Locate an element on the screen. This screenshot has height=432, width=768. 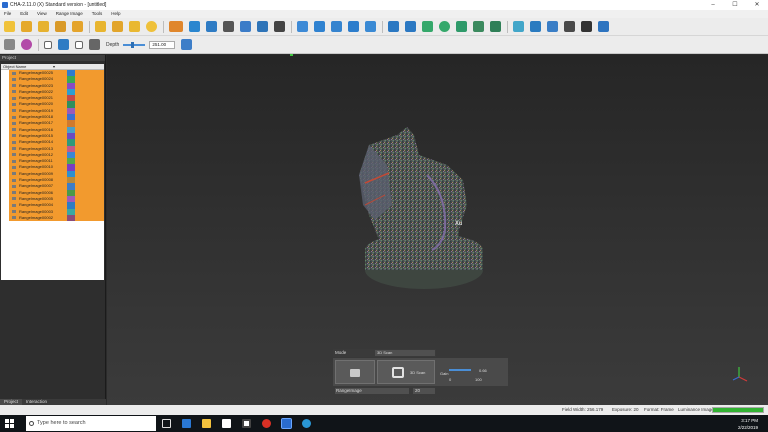
save-as-icon is located at coordinates (60, 26).